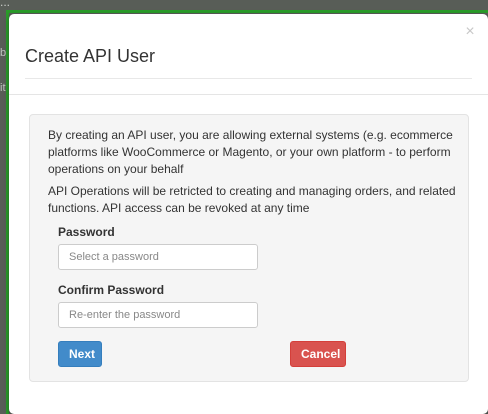  Describe the element at coordinates (80, 354) in the screenshot. I see `next-button: Next` at that location.